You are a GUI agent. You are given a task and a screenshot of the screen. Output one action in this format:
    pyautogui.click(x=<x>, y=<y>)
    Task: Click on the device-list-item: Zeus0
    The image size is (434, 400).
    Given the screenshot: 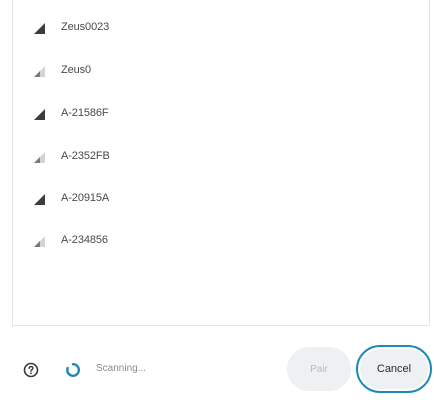 What is the action you would take?
    pyautogui.click(x=221, y=71)
    